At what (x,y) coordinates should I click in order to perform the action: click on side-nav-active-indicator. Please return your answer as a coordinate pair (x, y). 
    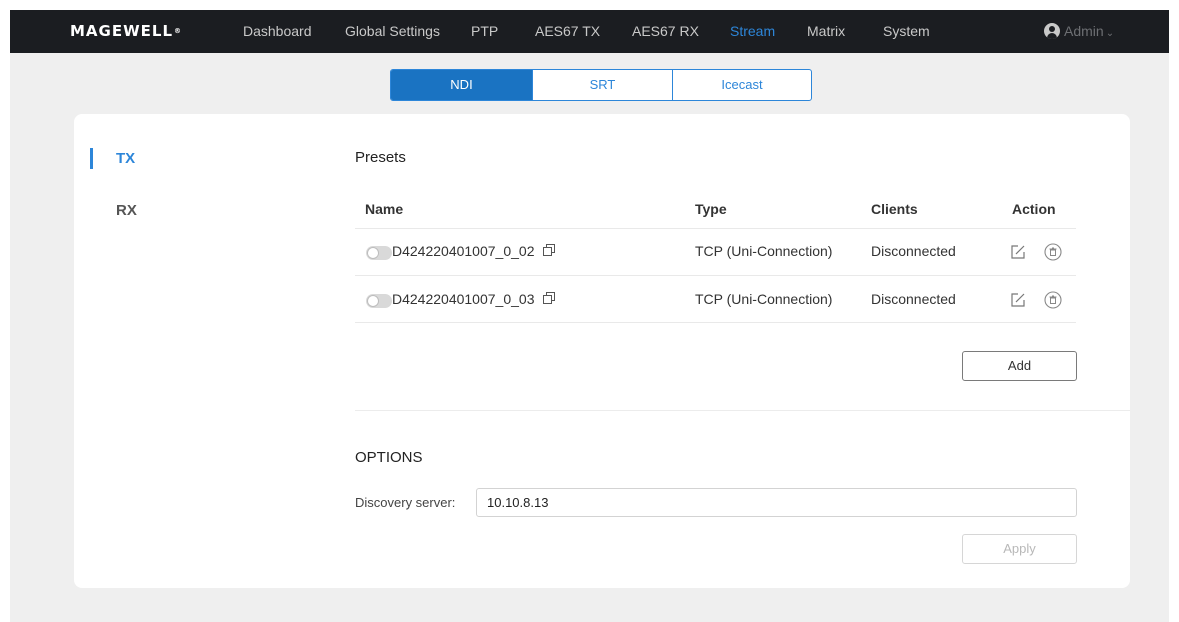
    Looking at the image, I should click on (91, 158).